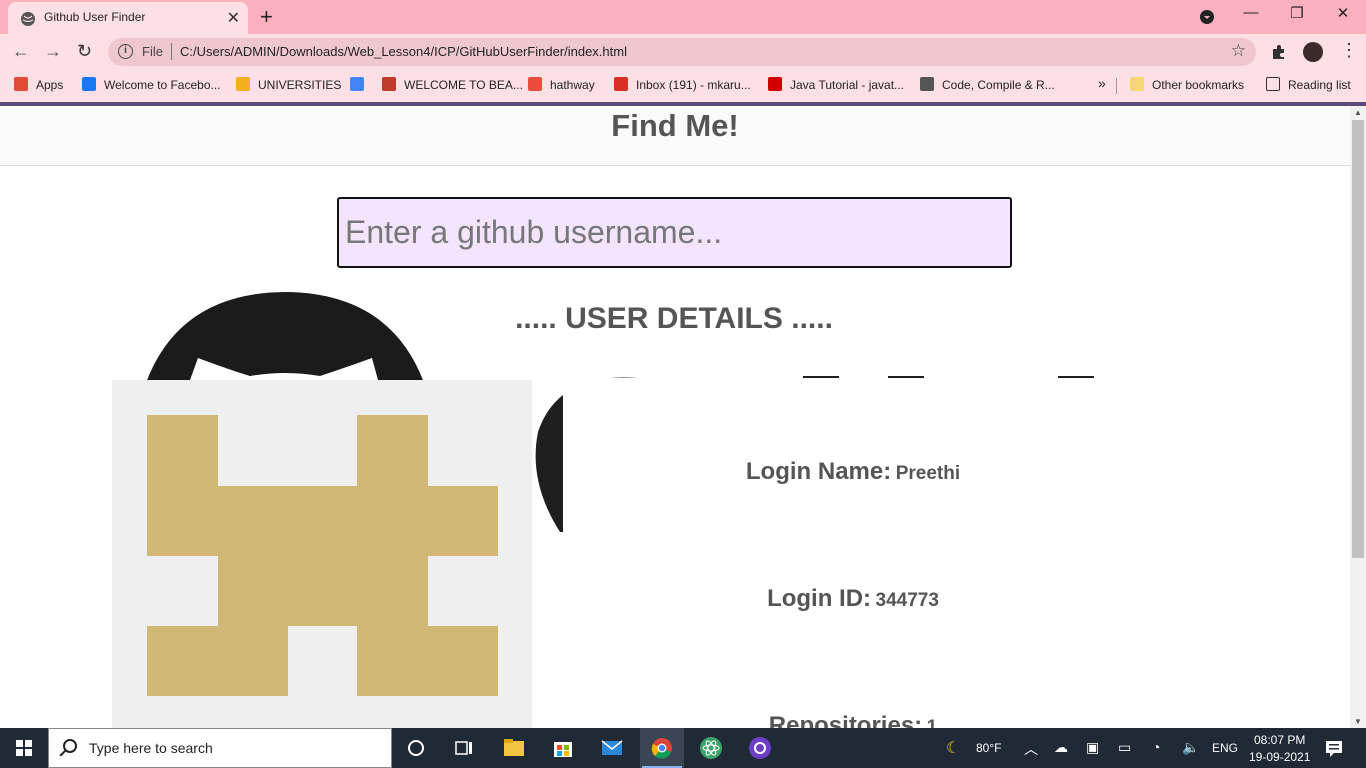 The width and height of the screenshot is (1366, 768). I want to click on info-icon: i, so click(125, 51).